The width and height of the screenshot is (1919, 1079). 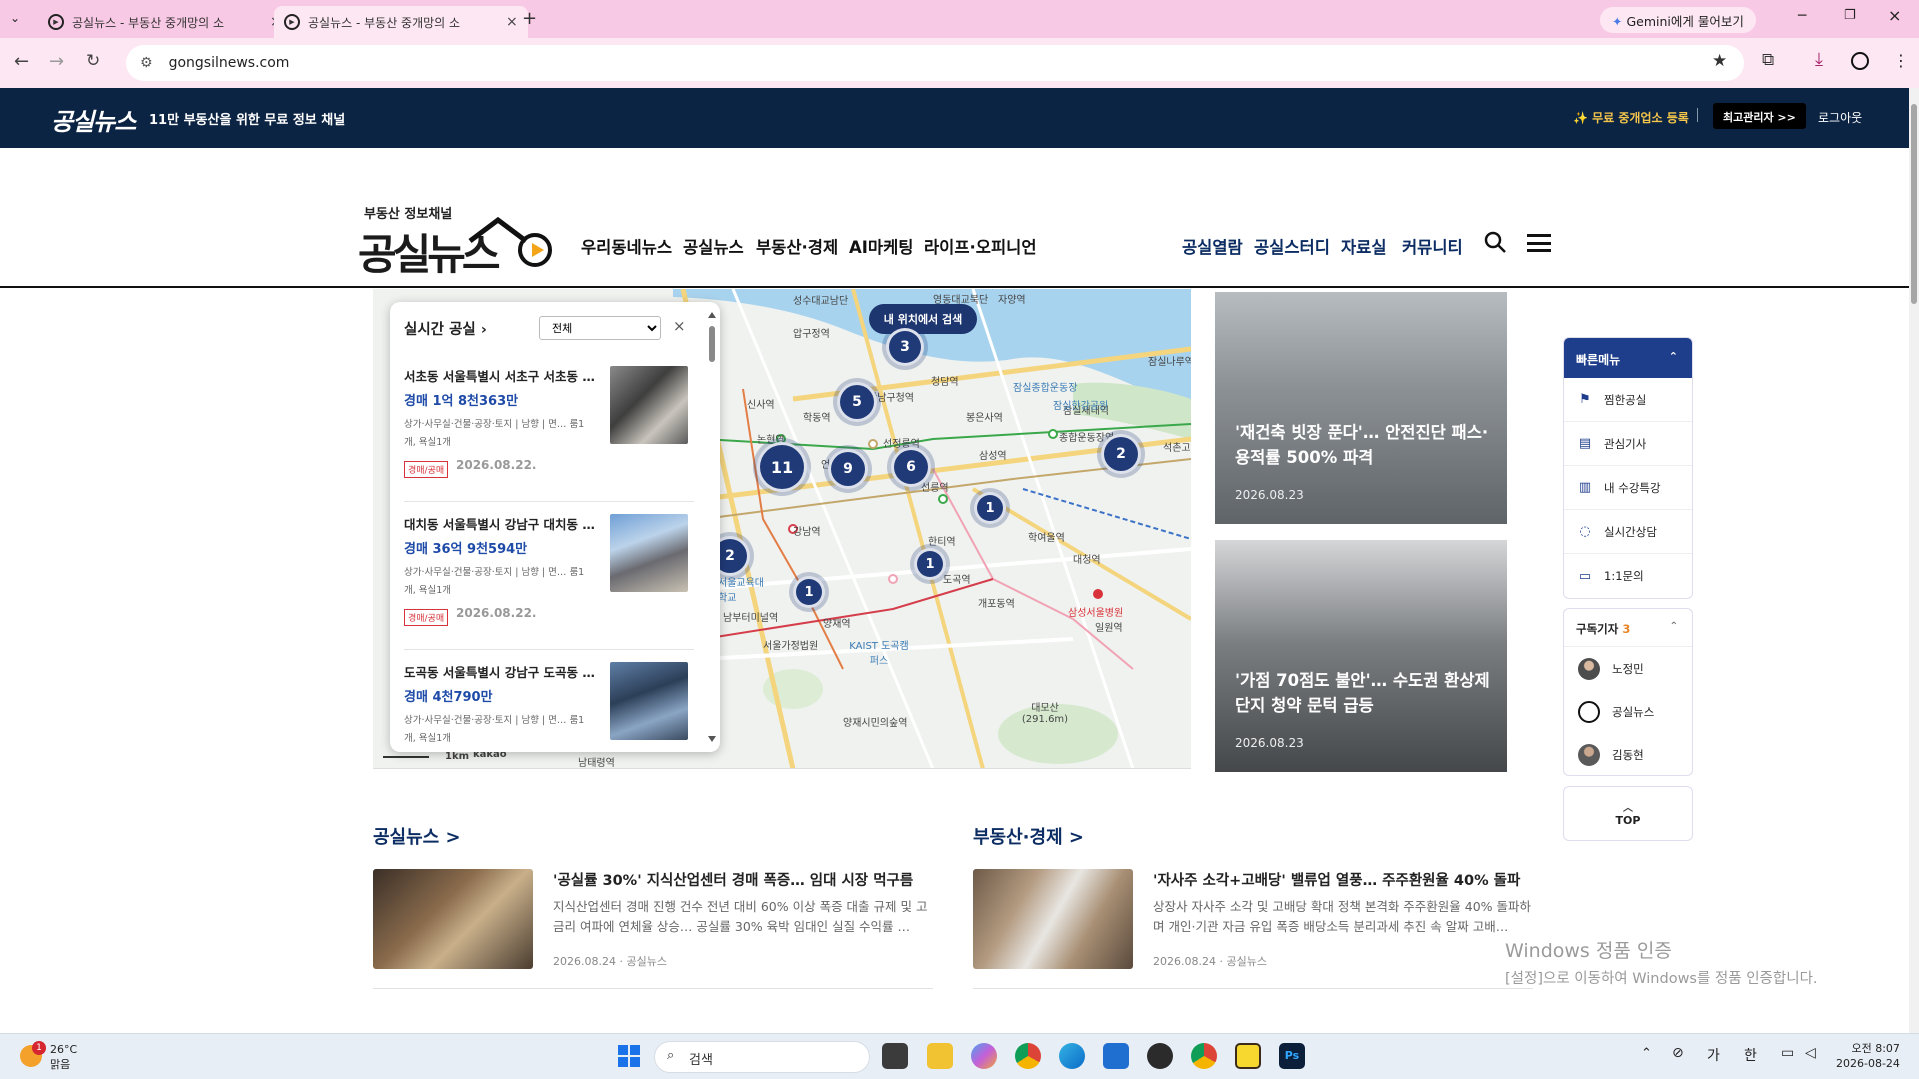 I want to click on system-clock: 오전 8:07 2026-08-24, so click(x=1868, y=1056).